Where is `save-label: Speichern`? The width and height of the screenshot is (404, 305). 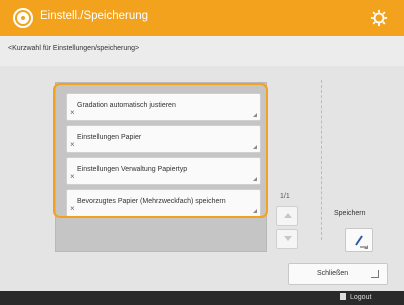 save-label: Speichern is located at coordinates (350, 213).